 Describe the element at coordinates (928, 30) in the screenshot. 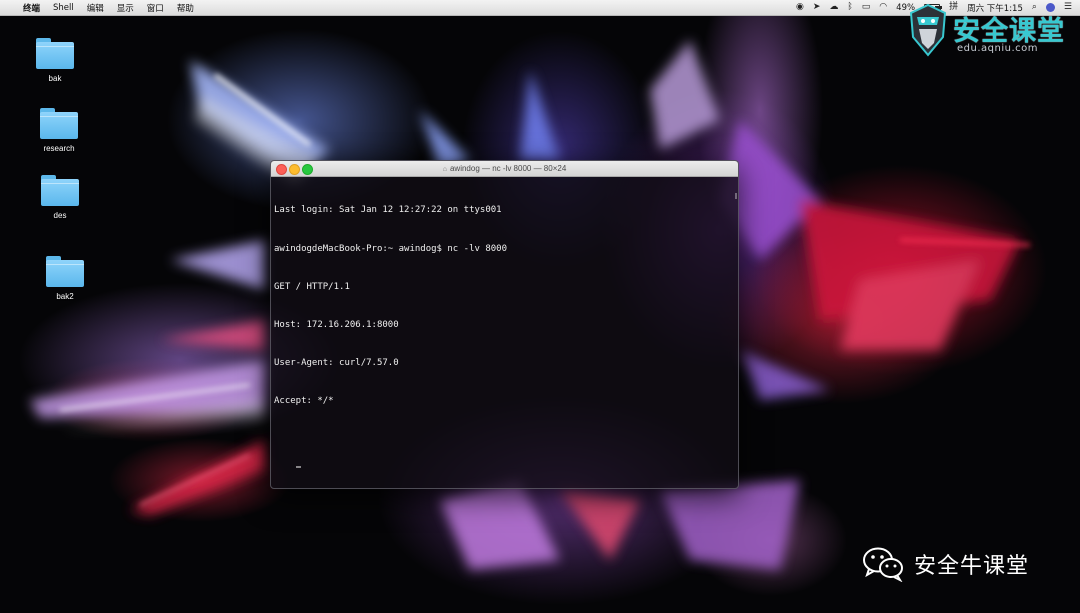

I see `knight-mascot-icon` at that location.